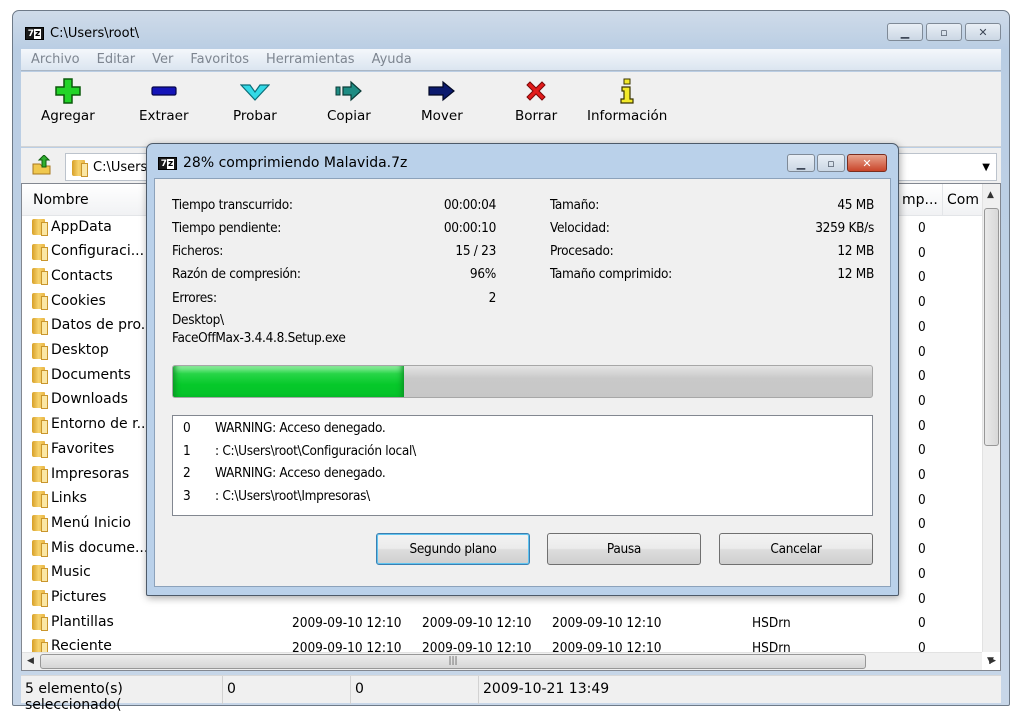 The width and height of the screenshot is (1023, 718). What do you see at coordinates (536, 116) in the screenshot?
I see `delete-label: Borrar` at bounding box center [536, 116].